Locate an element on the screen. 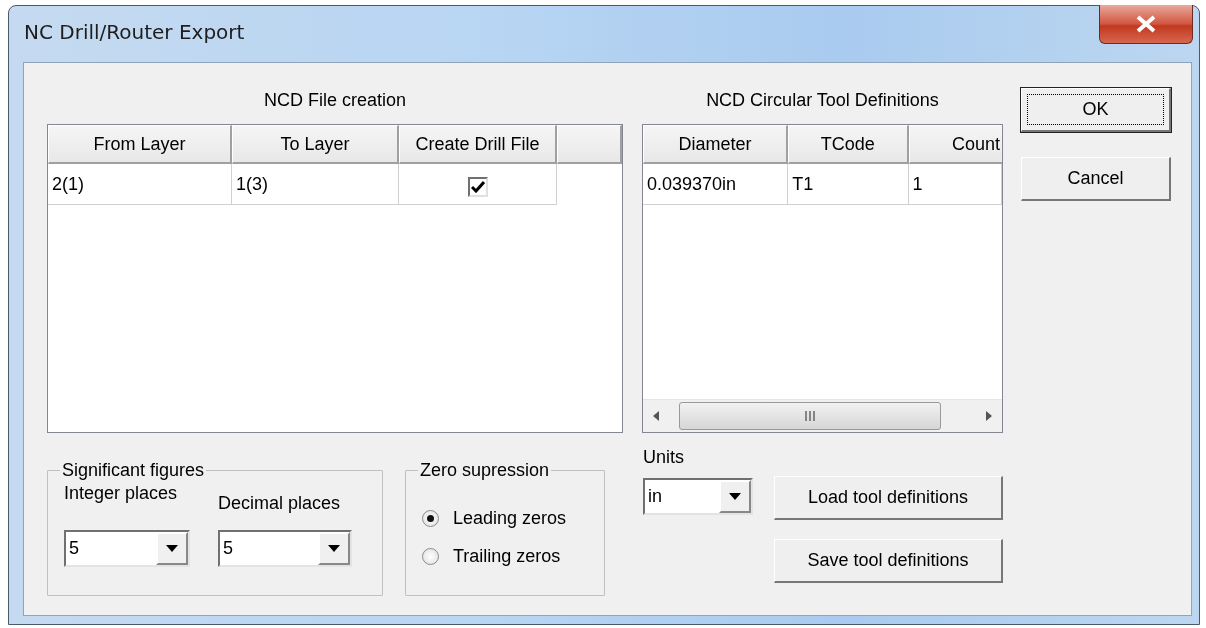  scroll-left-icon is located at coordinates (656, 416).